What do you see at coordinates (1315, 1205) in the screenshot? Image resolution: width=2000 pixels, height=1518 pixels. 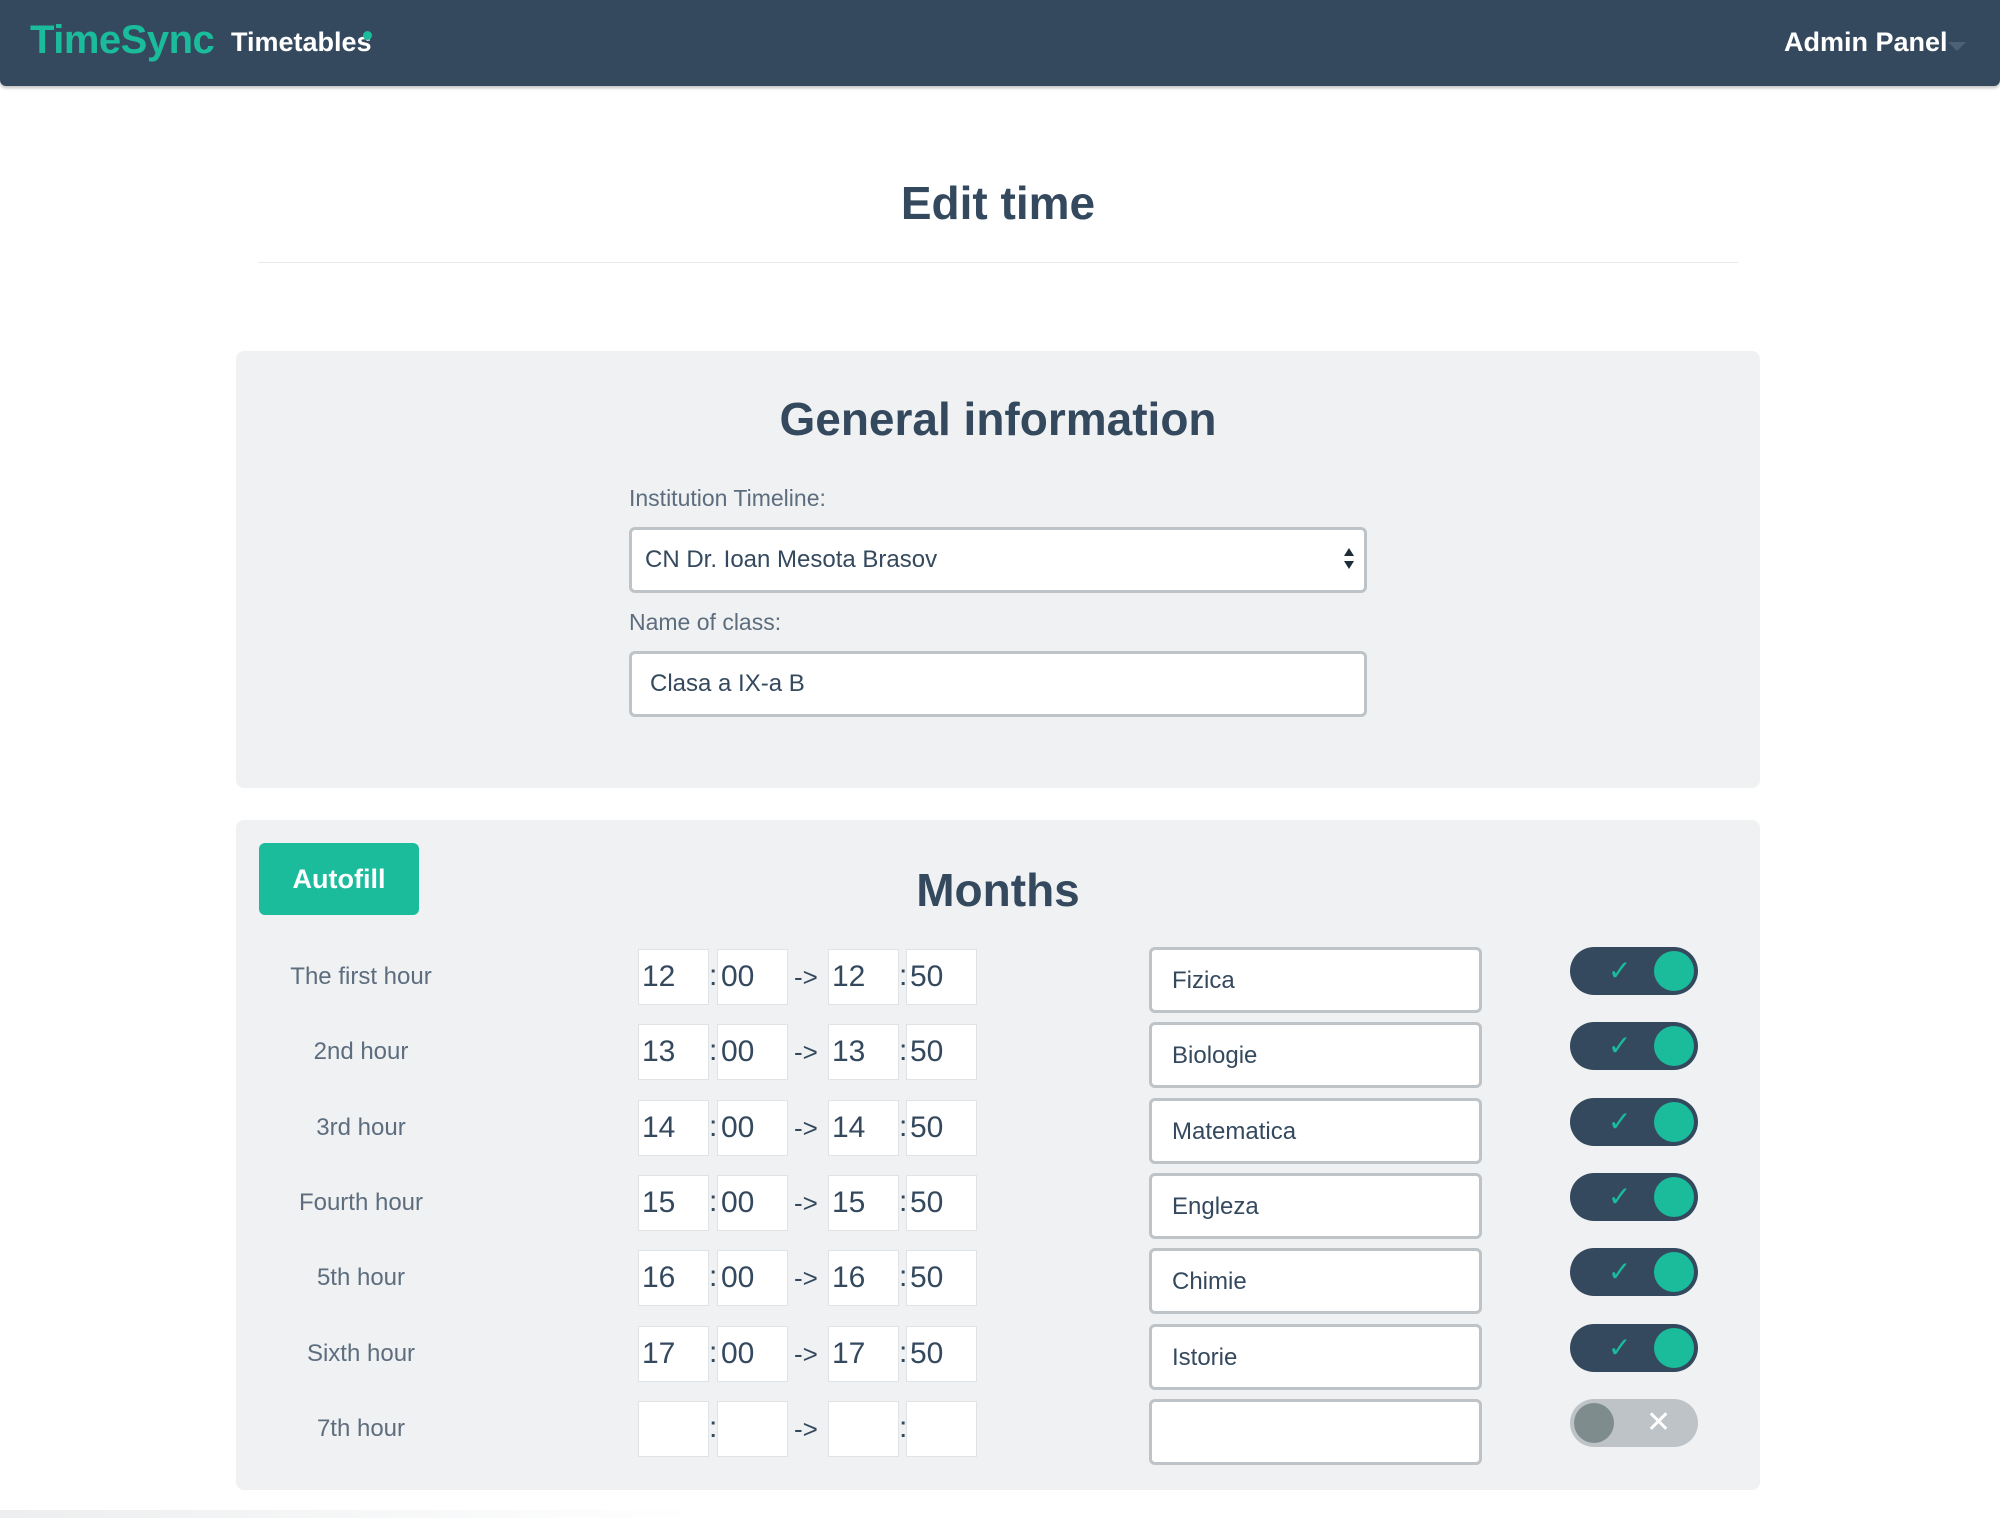 I see `subject-input: Engleza` at bounding box center [1315, 1205].